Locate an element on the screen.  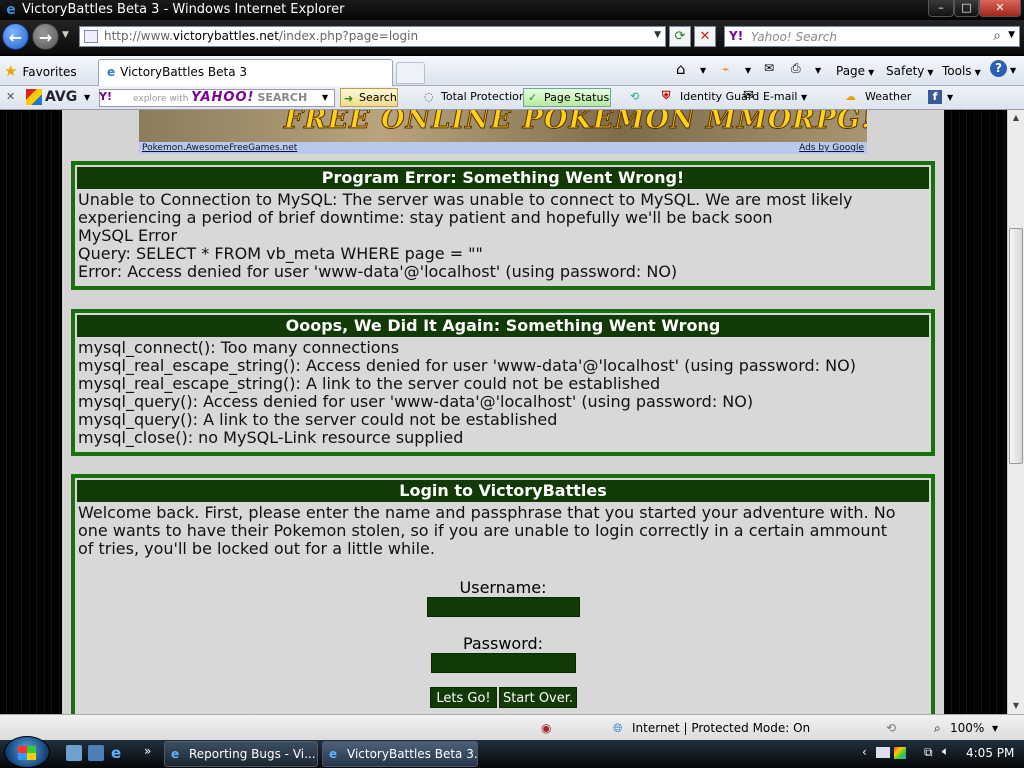
print-icon: ⎙ is located at coordinates (796, 68).